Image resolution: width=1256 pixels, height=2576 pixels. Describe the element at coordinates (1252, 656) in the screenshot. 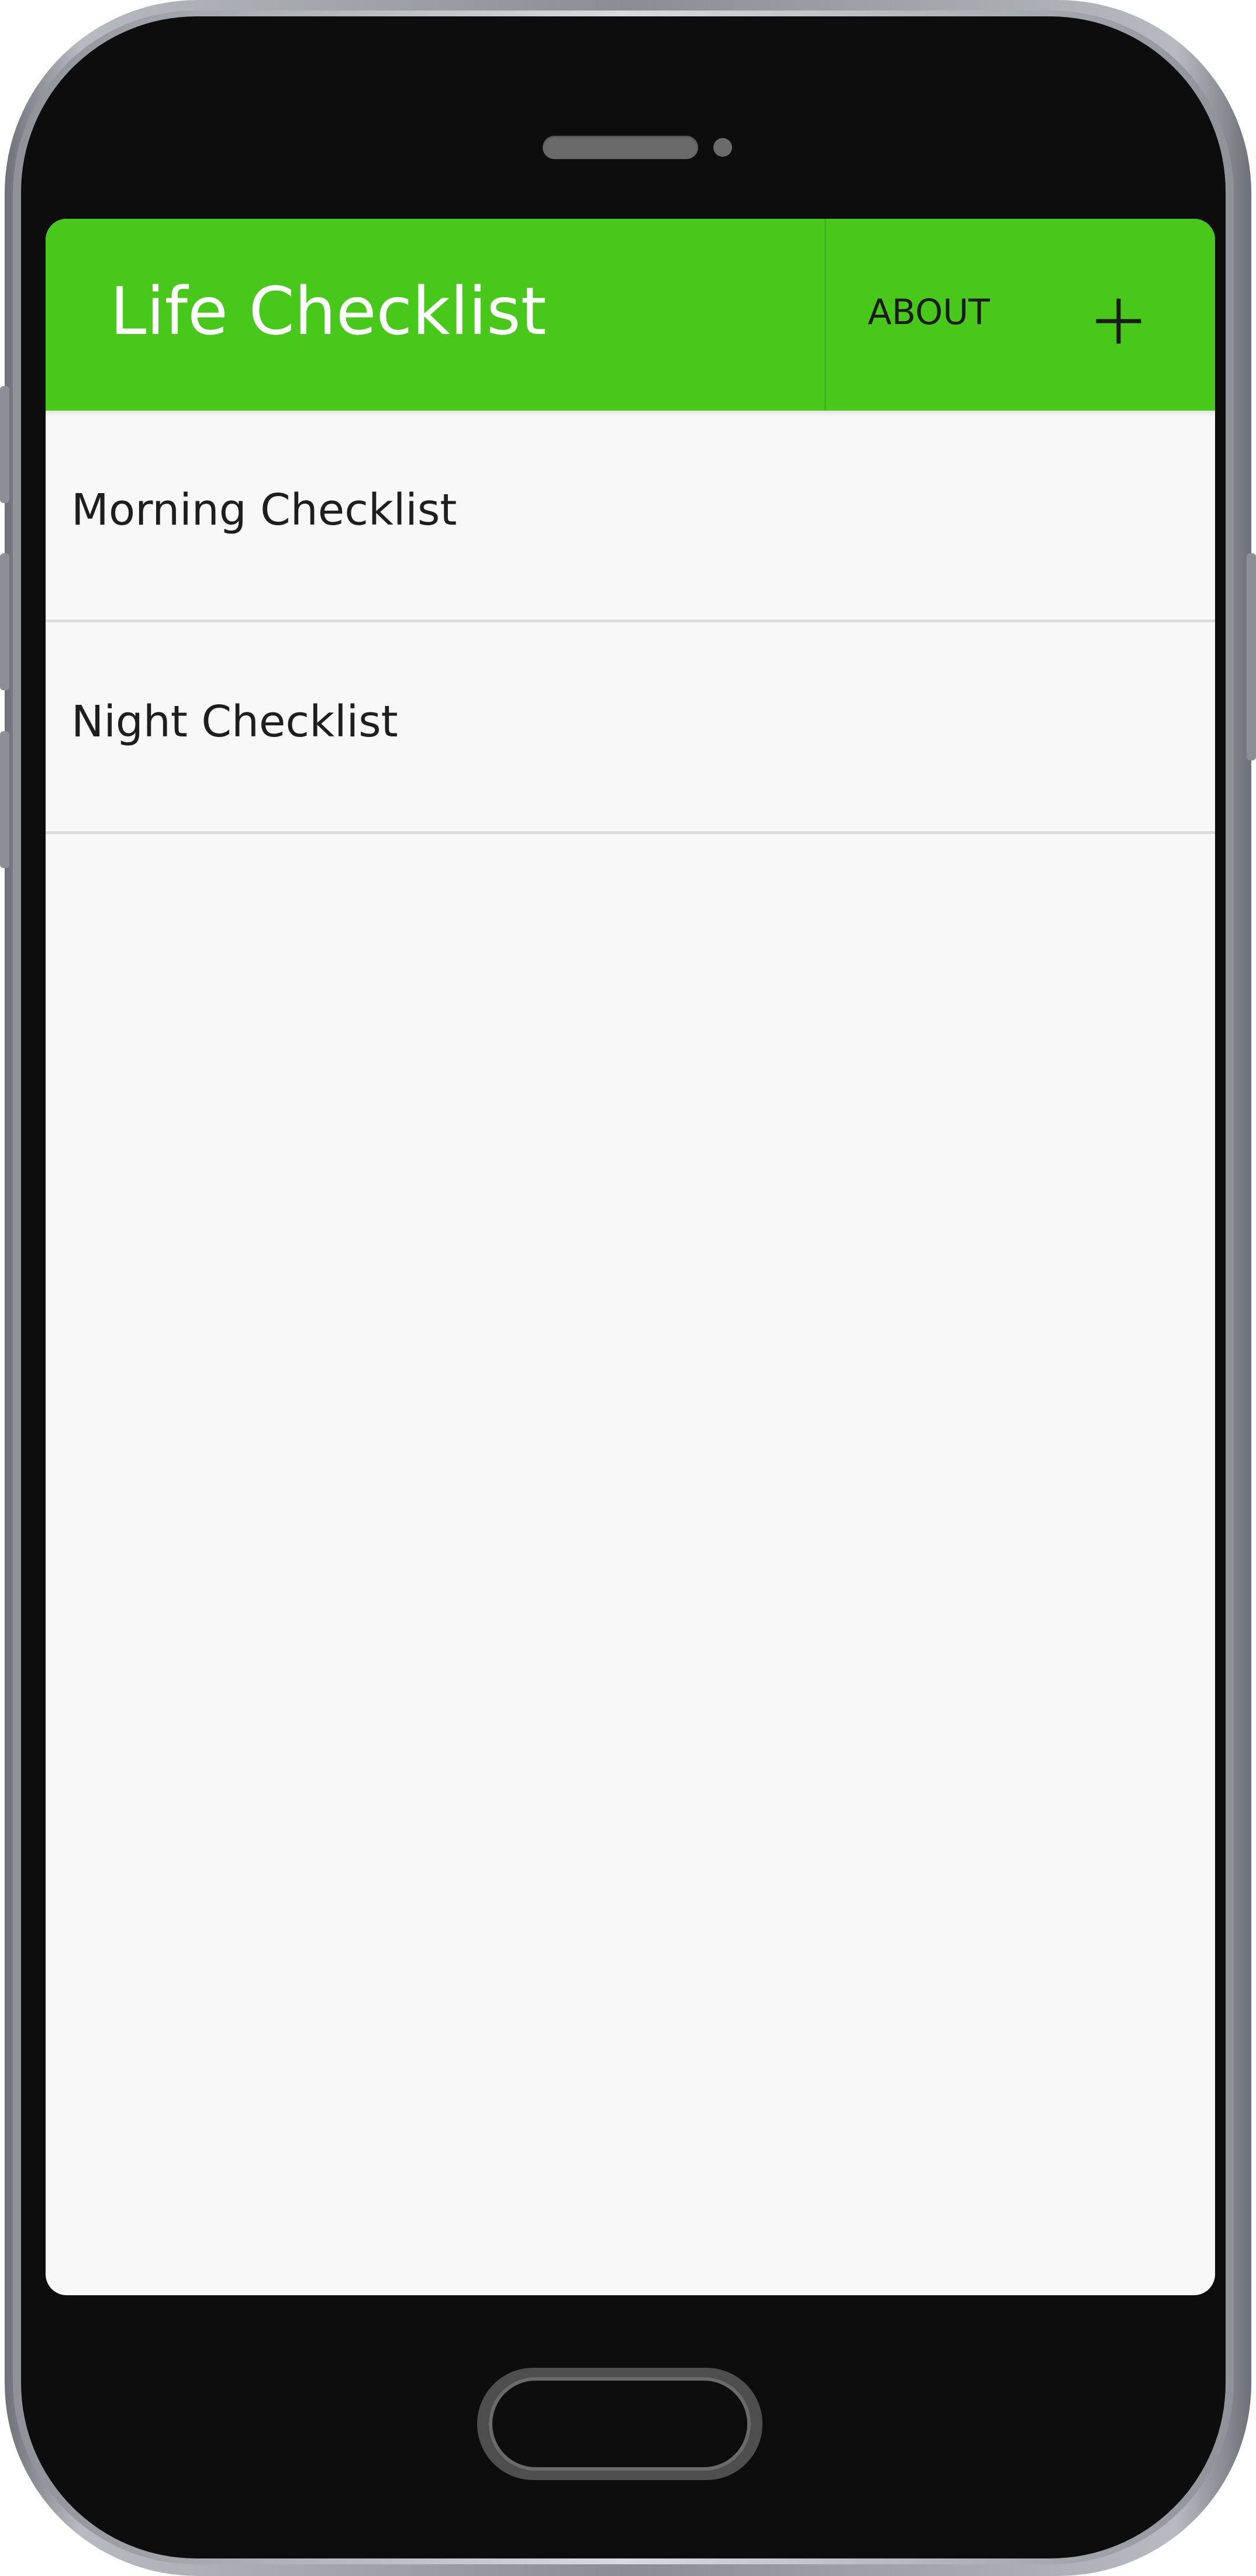

I see `phone-side-button-power` at that location.